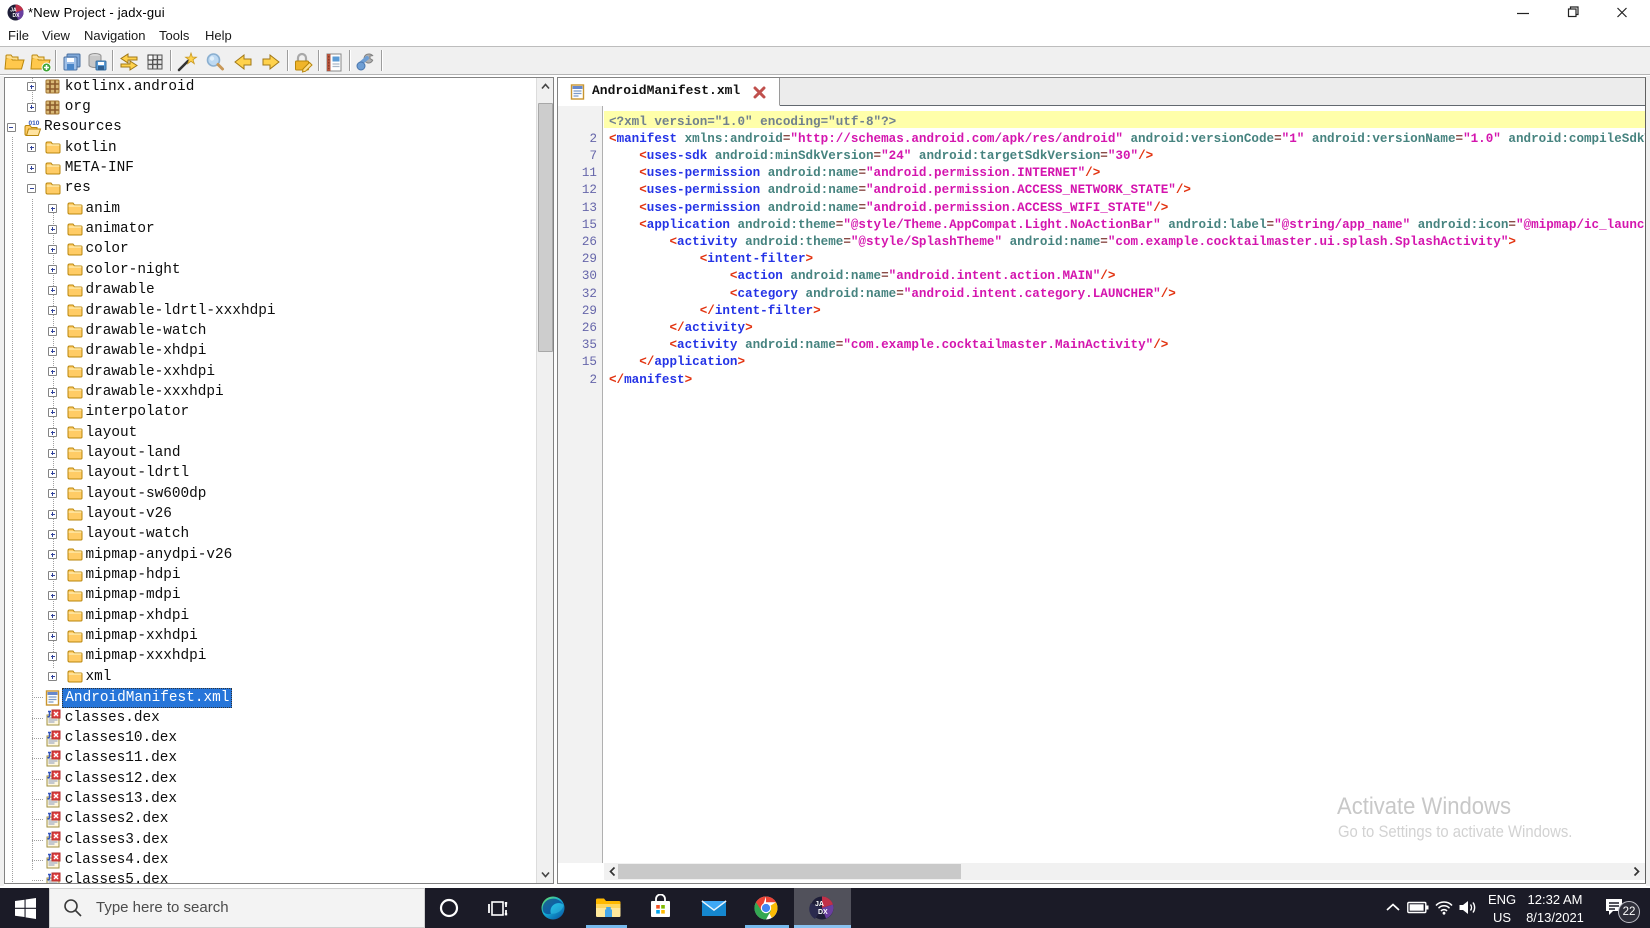  Describe the element at coordinates (34, 123) in the screenshot. I see `svg-text: 010` at that location.